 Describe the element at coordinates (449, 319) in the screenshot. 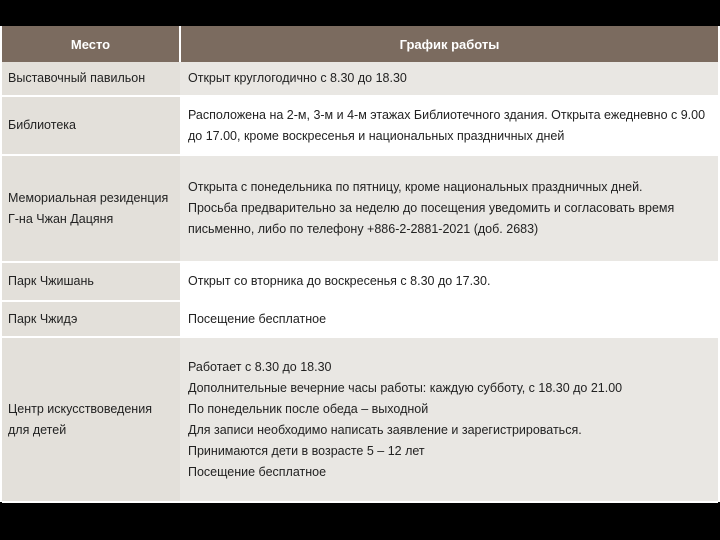

I see `schedule-cell: Посещение бесплатное` at that location.